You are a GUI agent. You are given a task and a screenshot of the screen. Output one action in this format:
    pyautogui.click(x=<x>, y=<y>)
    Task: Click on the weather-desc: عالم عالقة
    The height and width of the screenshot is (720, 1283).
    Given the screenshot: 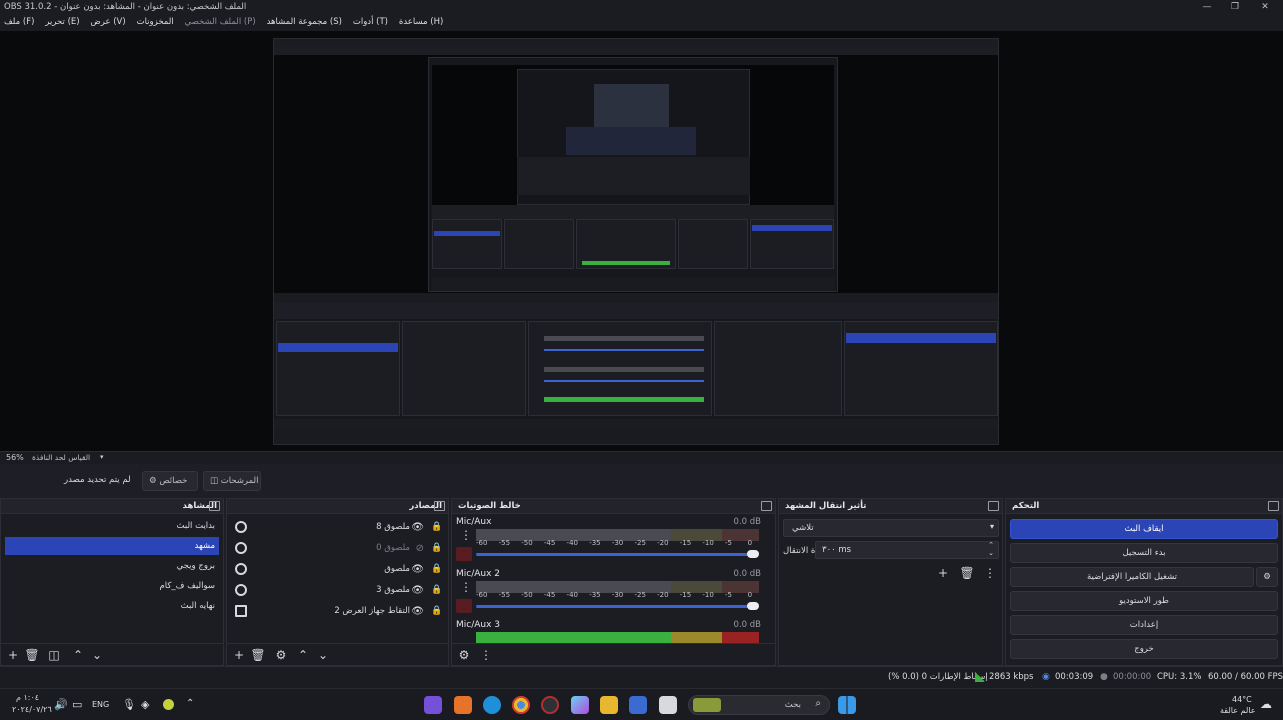 What is the action you would take?
    pyautogui.click(x=1238, y=710)
    